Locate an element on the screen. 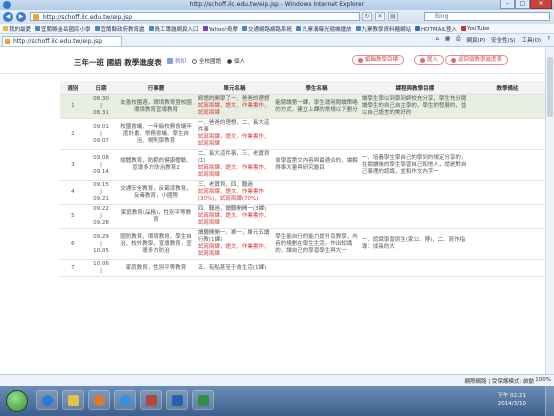  favorite-link: 九寨溝曝光隨機播放 is located at coordinates (323, 29).